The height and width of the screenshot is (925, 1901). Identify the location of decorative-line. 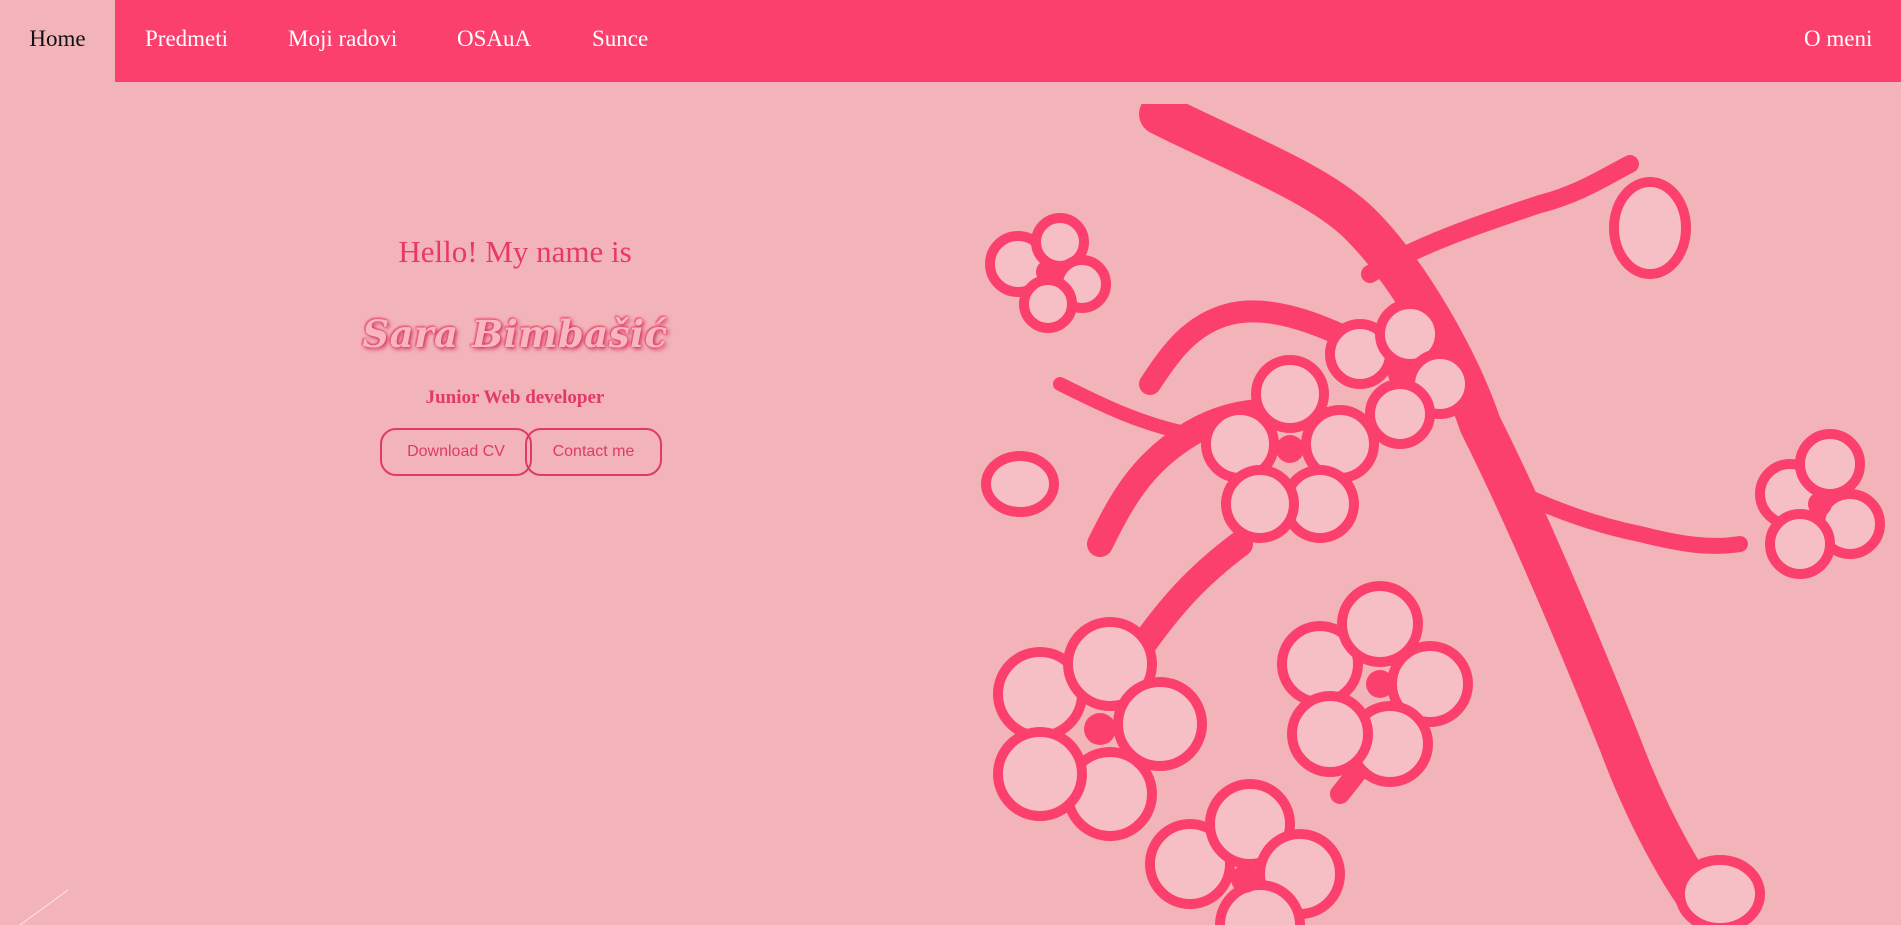
(44, 907).